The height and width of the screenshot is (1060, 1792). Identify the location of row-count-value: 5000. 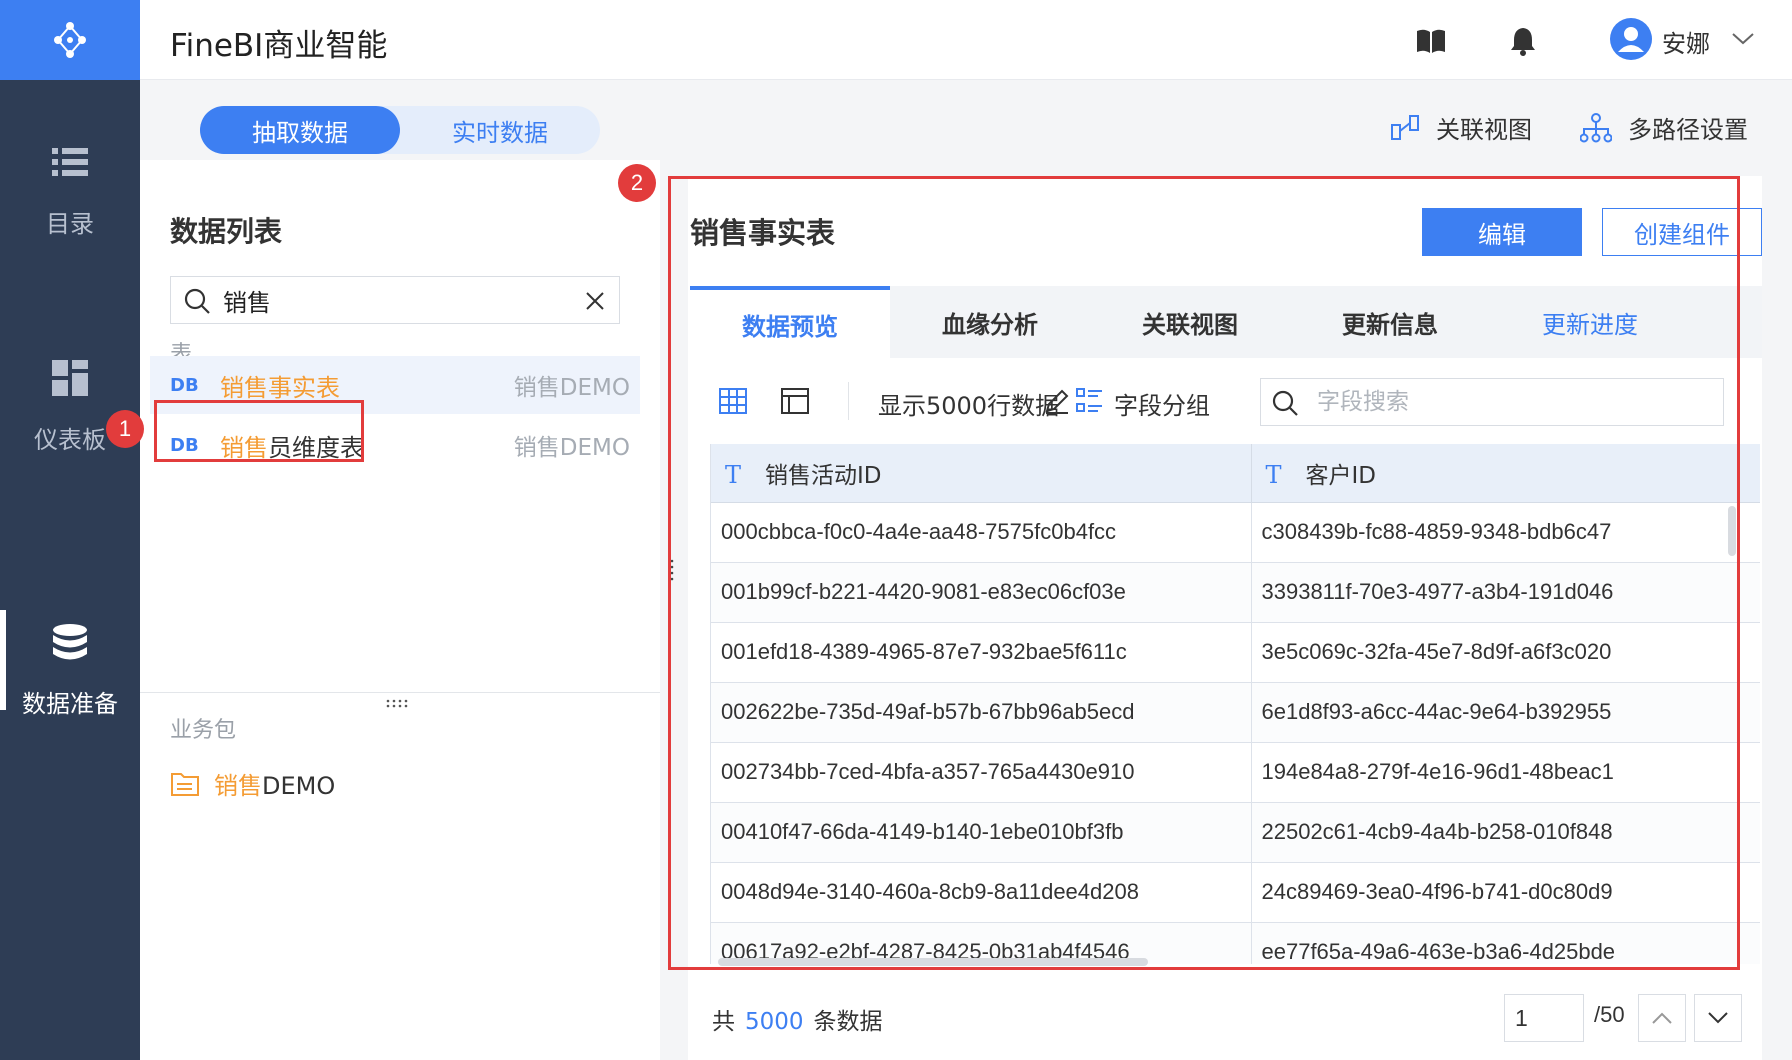
(774, 1022).